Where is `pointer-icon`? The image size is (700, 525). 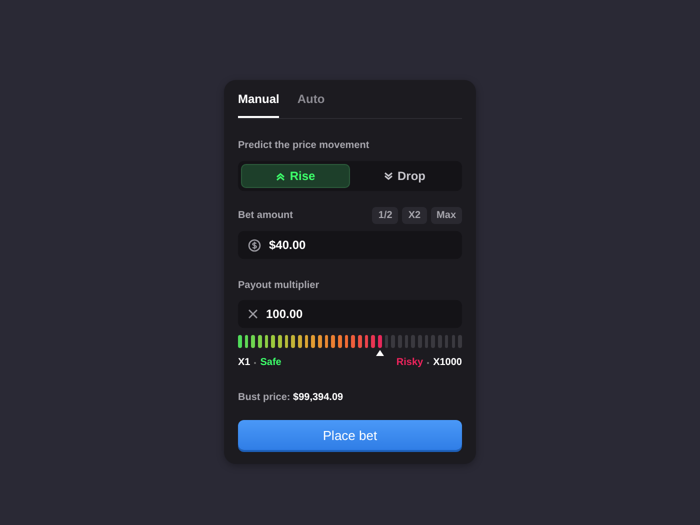
pointer-icon is located at coordinates (380, 353).